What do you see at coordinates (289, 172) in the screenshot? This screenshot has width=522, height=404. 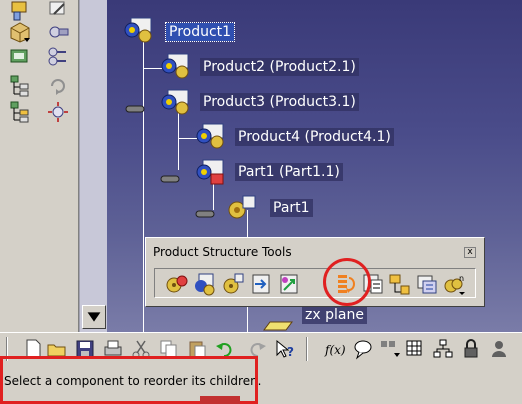 I see `tree-node-part1-instance: Part1 (Part1.1)` at bounding box center [289, 172].